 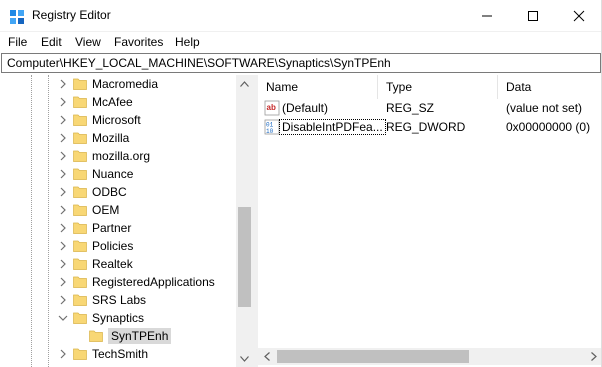 I want to click on tree-item-label: RegisteredApplications, so click(x=153, y=282).